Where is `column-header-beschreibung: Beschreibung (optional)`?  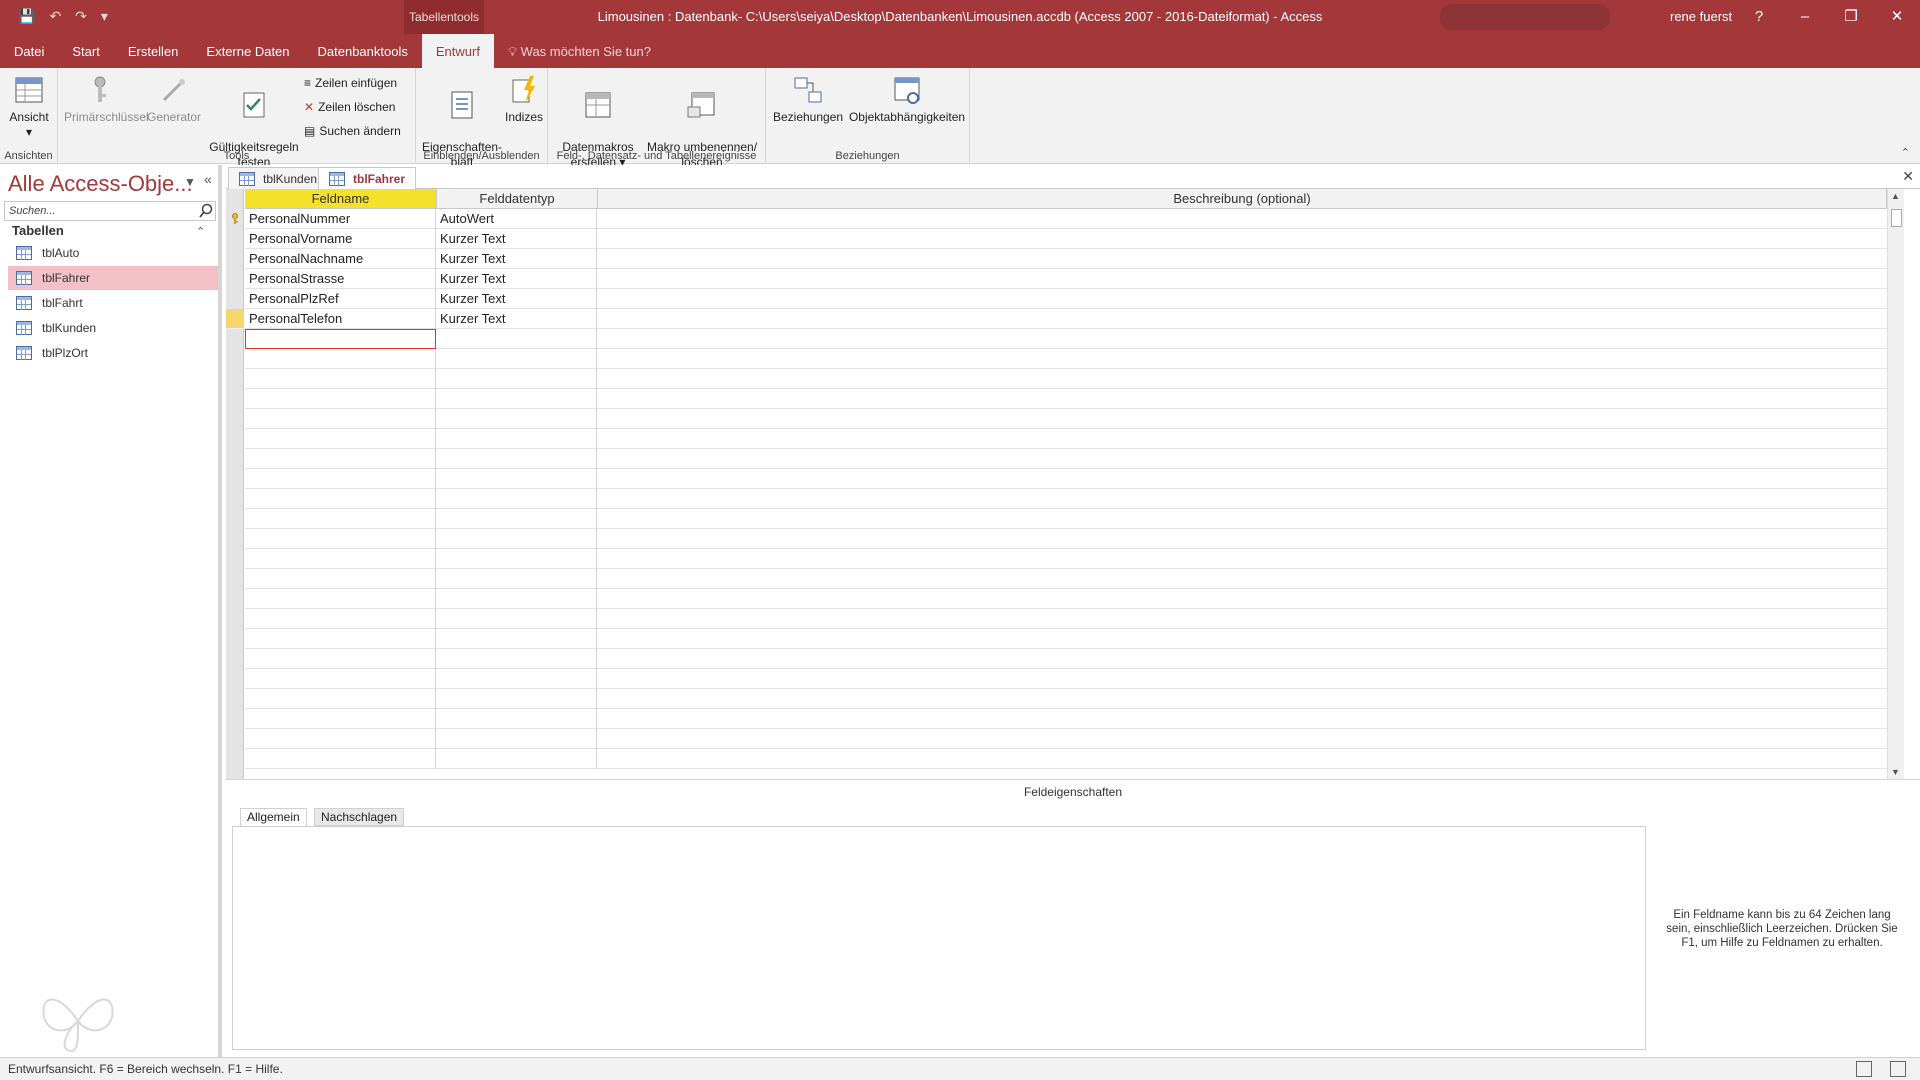 column-header-beschreibung: Beschreibung (optional) is located at coordinates (1242, 199).